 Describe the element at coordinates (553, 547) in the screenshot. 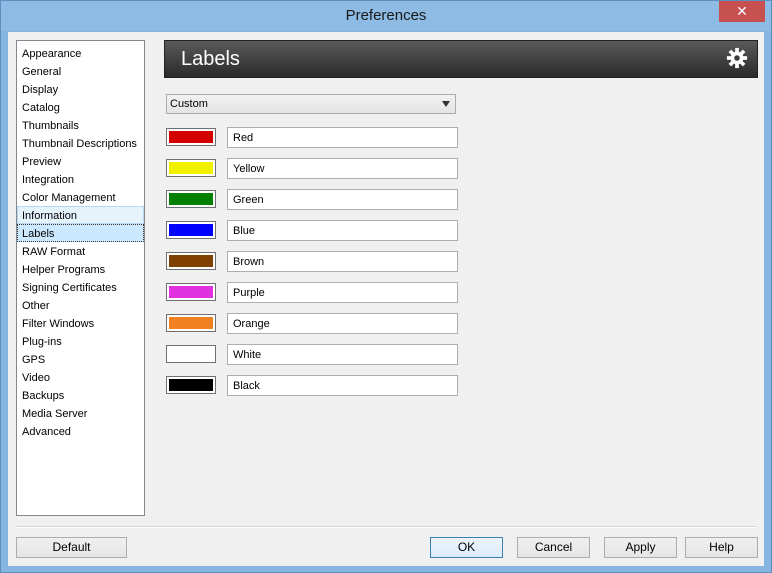

I see `cancel-button: Cancel` at that location.